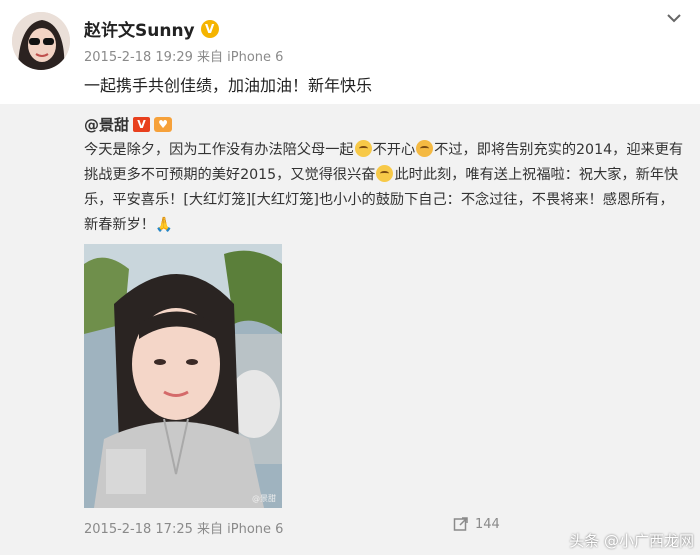  What do you see at coordinates (385, 173) in the screenshot?
I see `smile-emoji-icon` at bounding box center [385, 173].